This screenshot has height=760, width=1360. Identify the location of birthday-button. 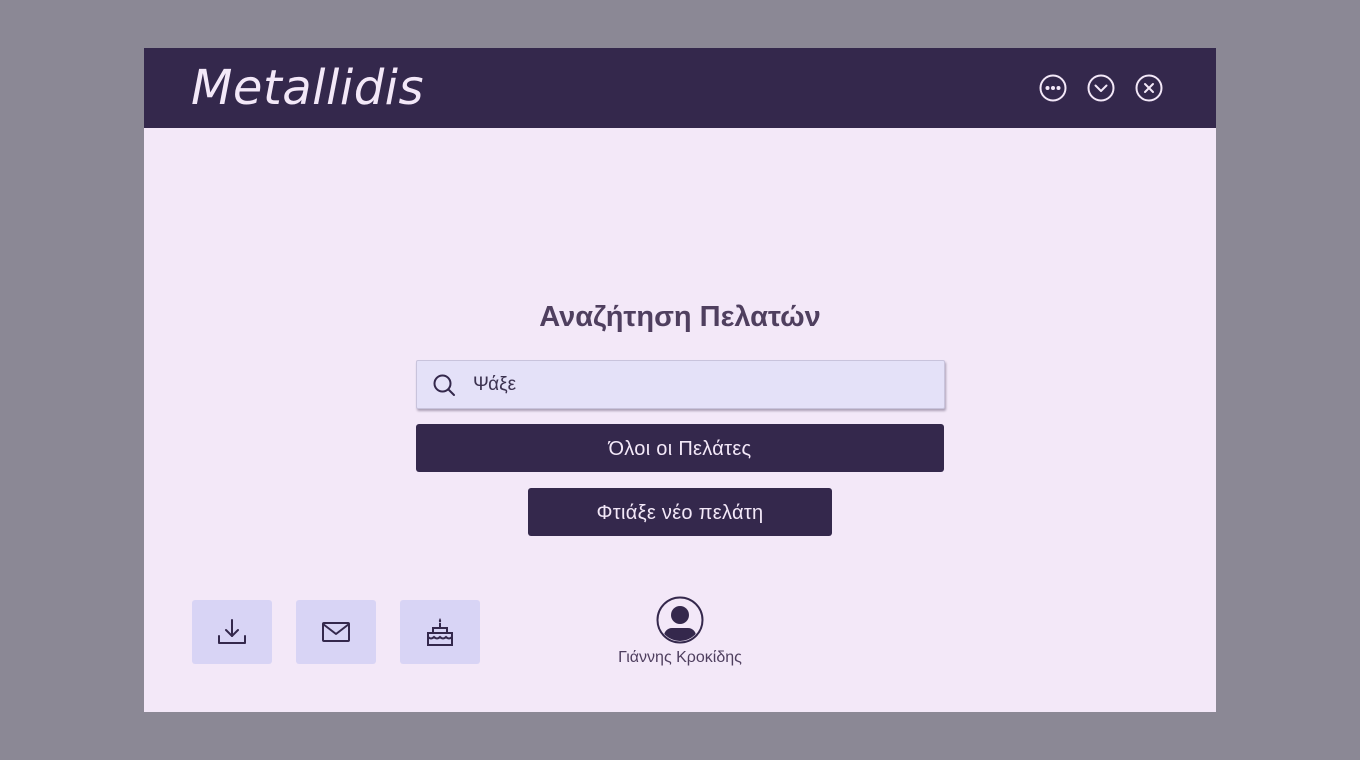
(440, 632).